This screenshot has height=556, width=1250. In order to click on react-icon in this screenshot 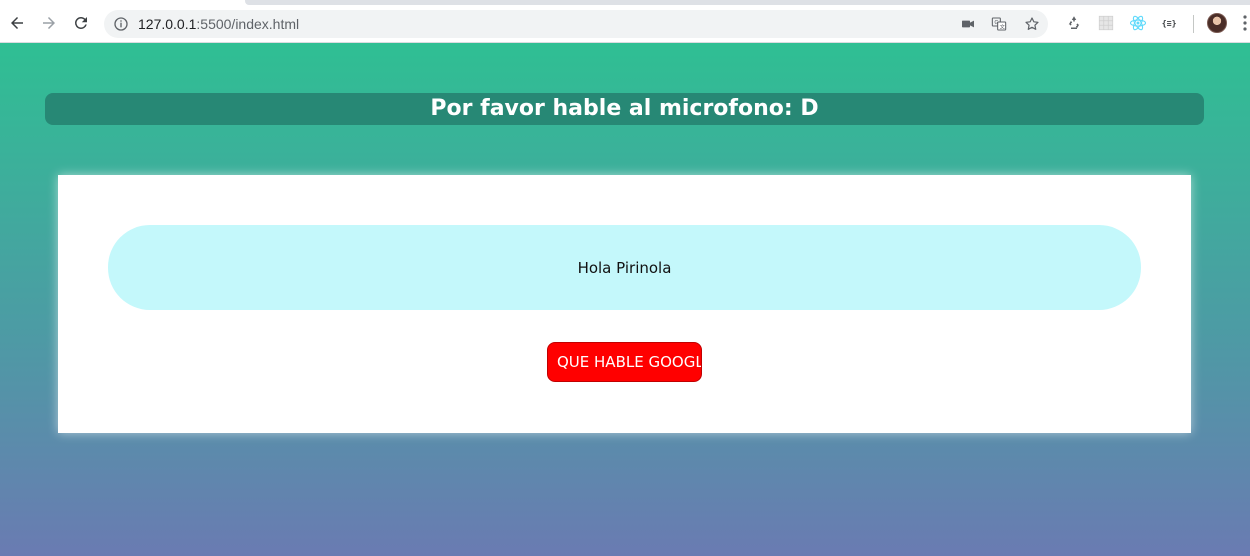, I will do `click(1138, 23)`.